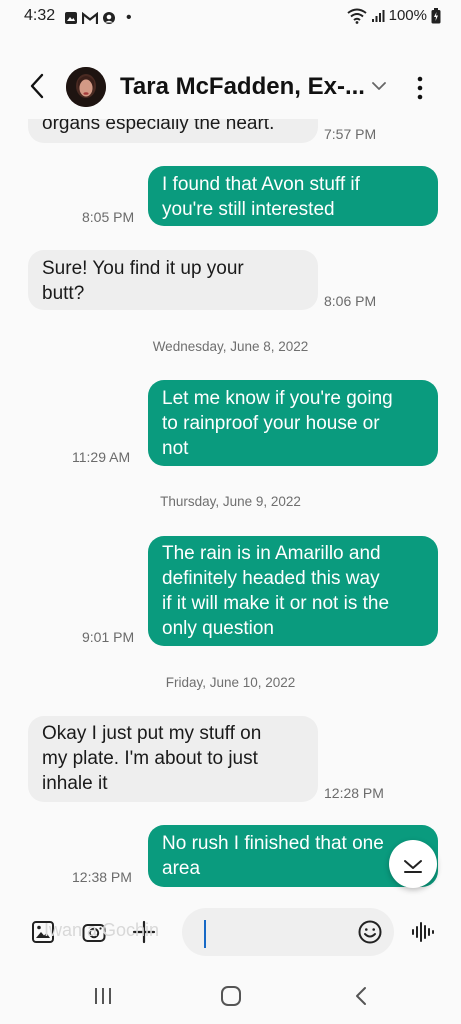 The image size is (461, 1024). What do you see at coordinates (205, 934) in the screenshot?
I see `text-cursor` at bounding box center [205, 934].